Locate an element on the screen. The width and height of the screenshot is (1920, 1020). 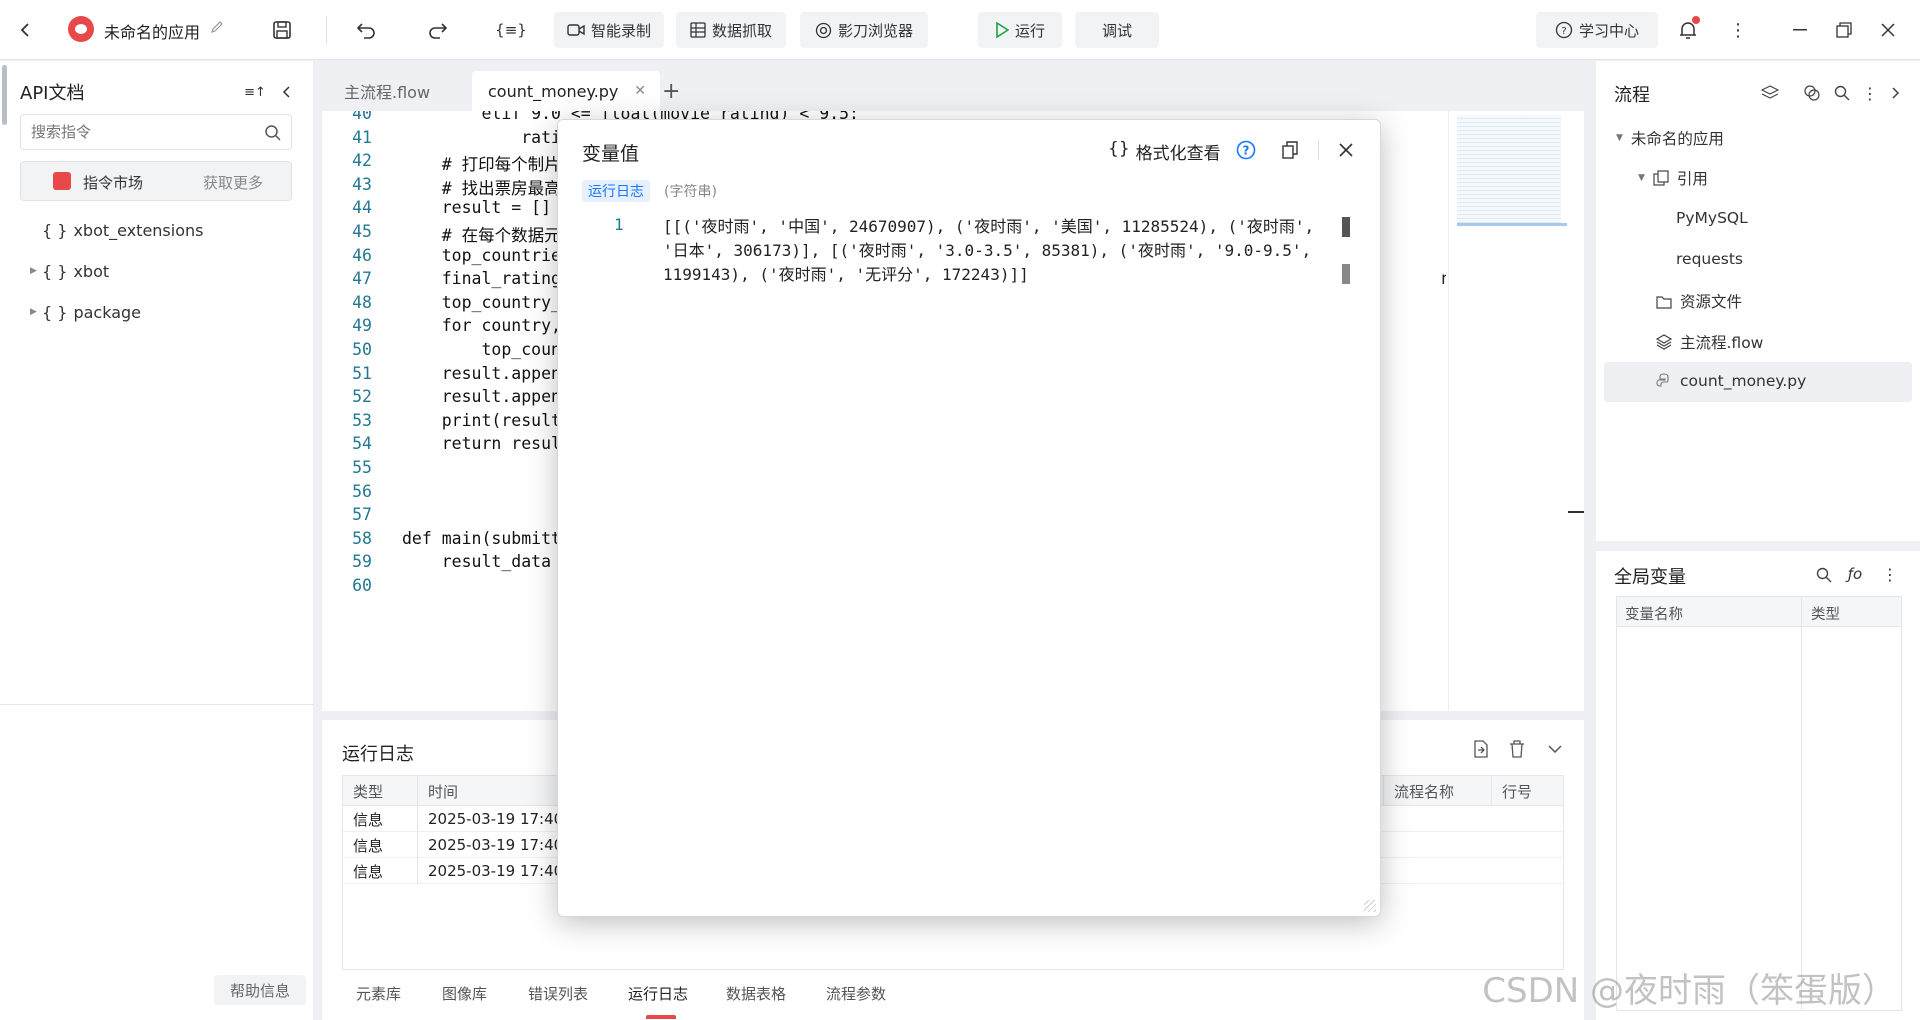
left-scrollbar is located at coordinates (4, 95).